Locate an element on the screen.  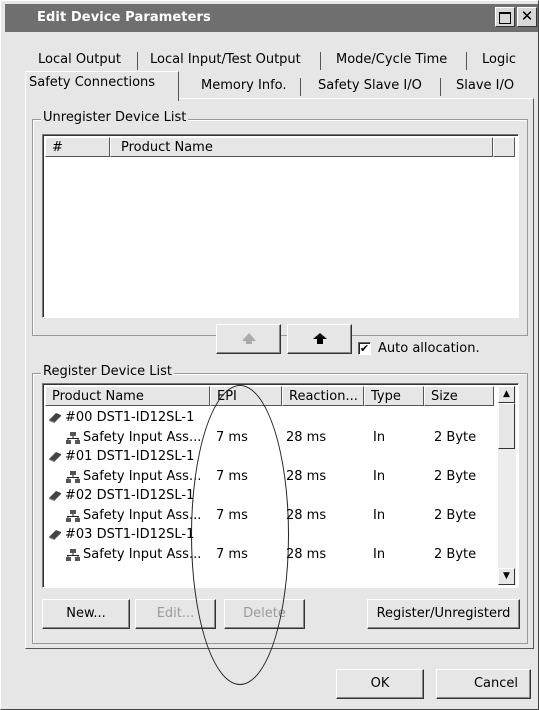
device-name: #00 DST1-ID12SL-1 is located at coordinates (130, 417).